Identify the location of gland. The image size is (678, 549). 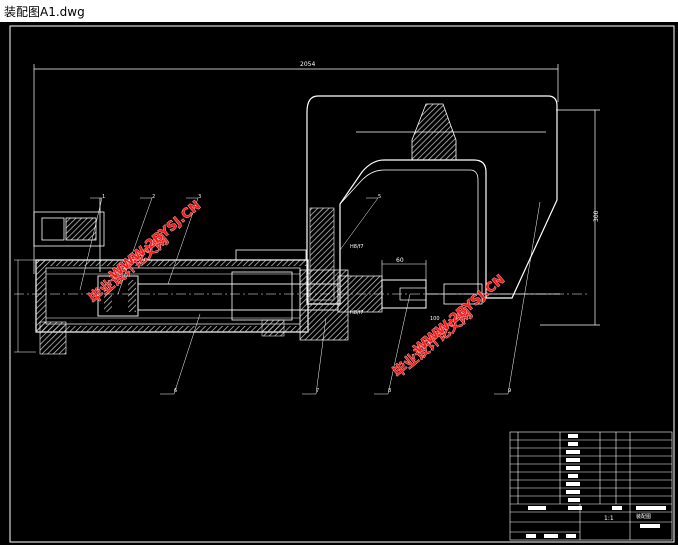
(262, 296).